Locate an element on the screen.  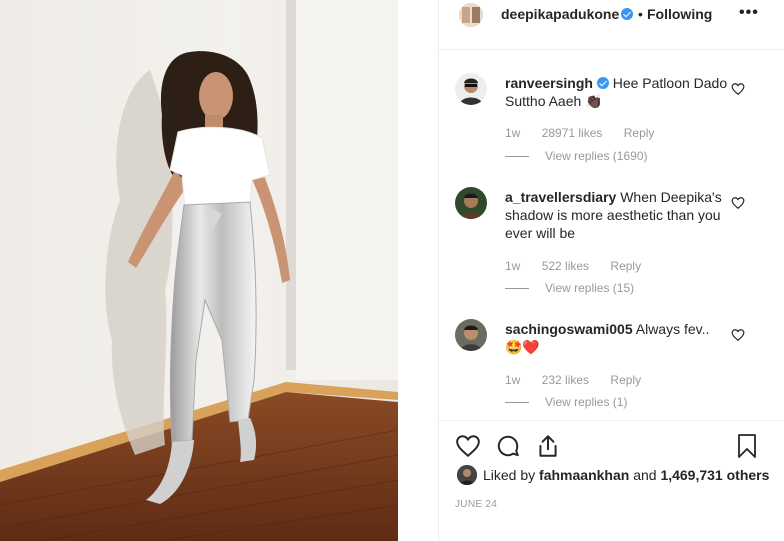
comment-text: sachingoswami005 Always fev.. 🤩❤️ is located at coordinates (620, 338).